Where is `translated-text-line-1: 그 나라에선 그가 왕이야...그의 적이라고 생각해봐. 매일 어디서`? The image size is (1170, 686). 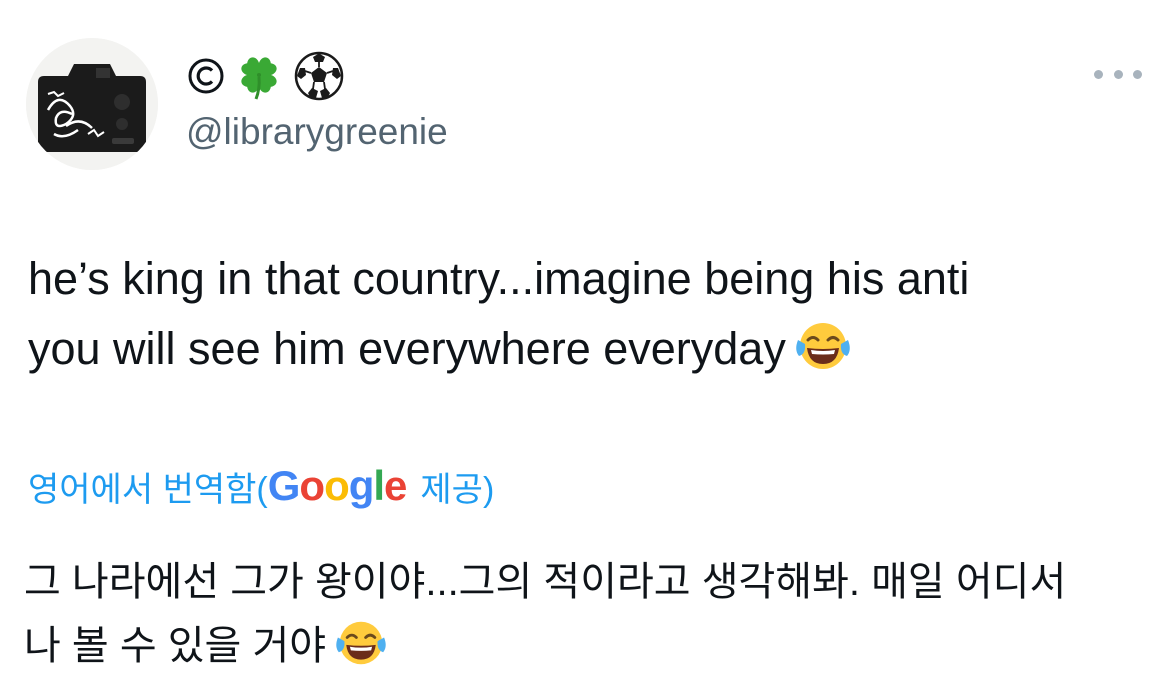
translated-text-line-1: 그 나라에선 그가 왕이야...그의 적이라고 생각해봐. 매일 어디서 is located at coordinates (545, 582).